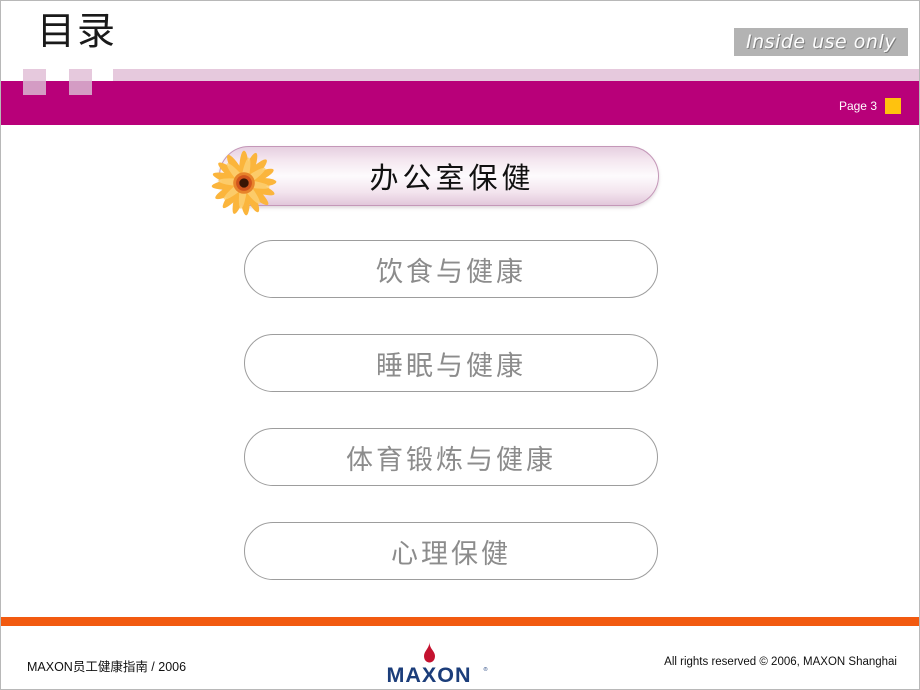  I want to click on header-magenta-band, so click(460, 103).